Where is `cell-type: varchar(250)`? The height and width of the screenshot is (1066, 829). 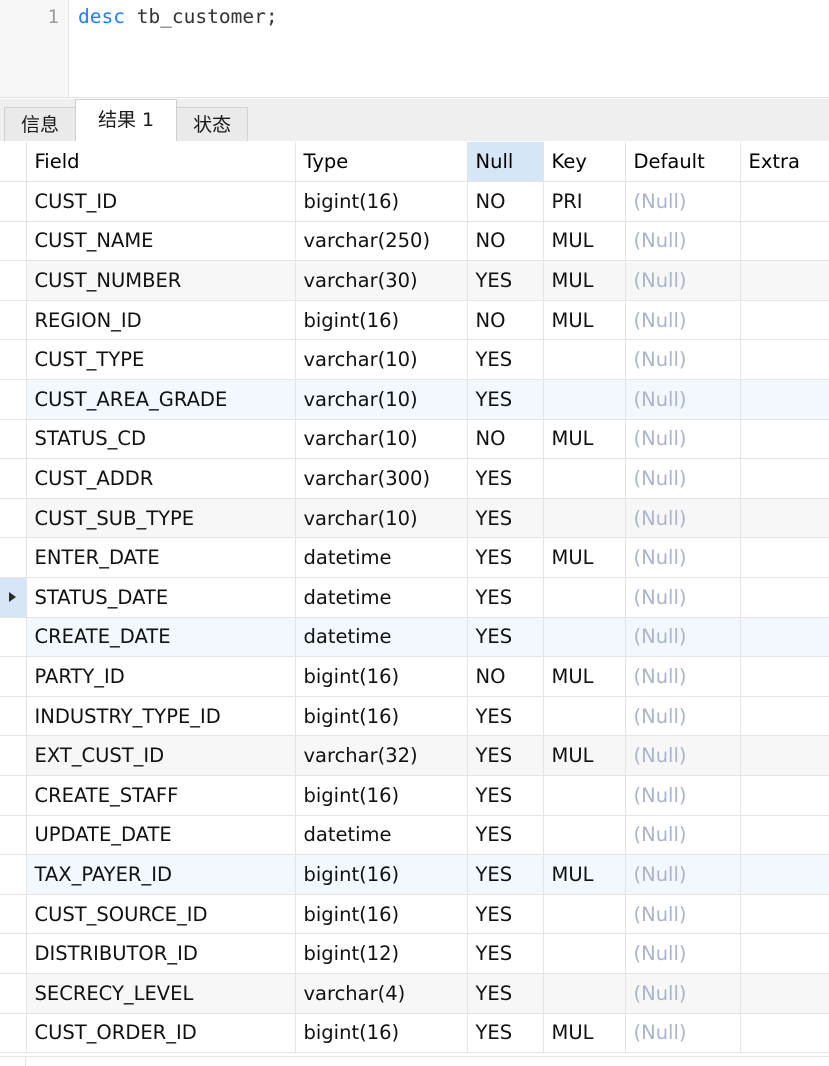
cell-type: varchar(250) is located at coordinates (381, 241).